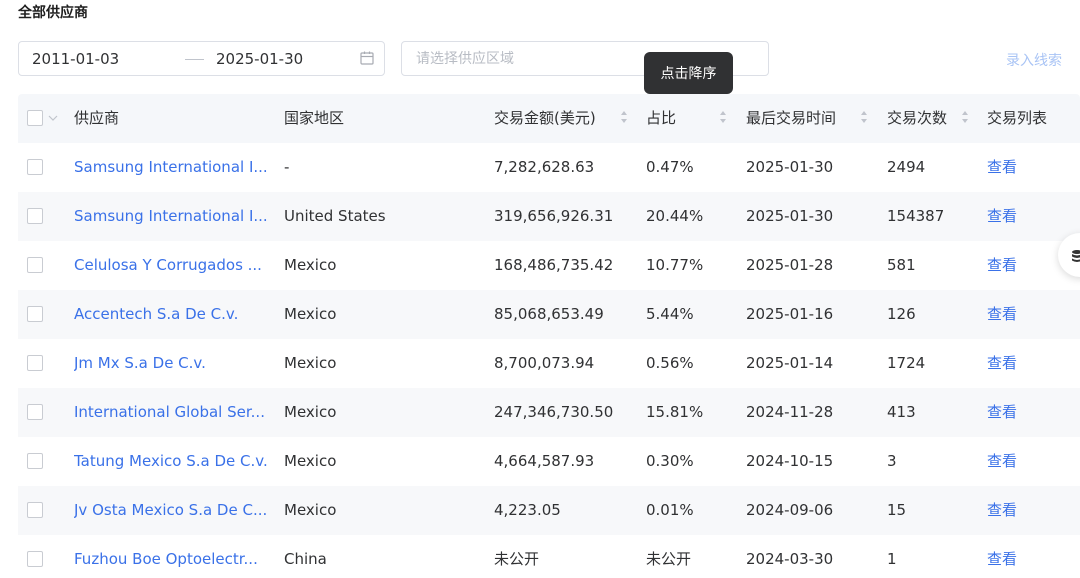  Describe the element at coordinates (790, 216) in the screenshot. I see `last-time-cell: 2025-01-30` at that location.